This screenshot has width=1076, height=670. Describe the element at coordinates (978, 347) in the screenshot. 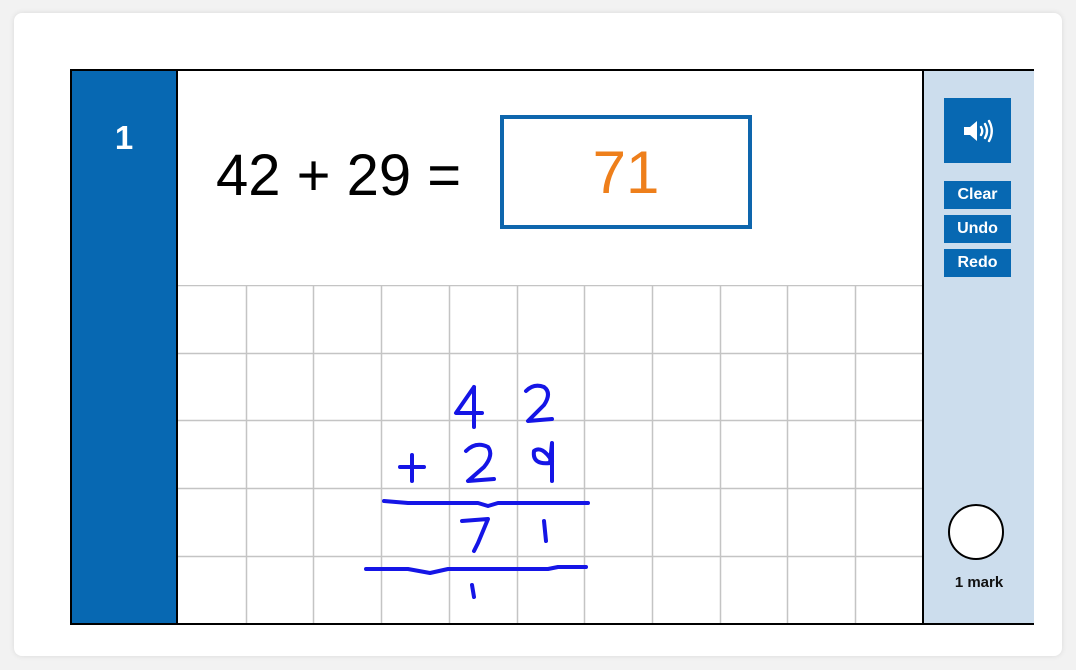

I see `tools-sidebar: Clear Undo Redo 1 mark` at that location.